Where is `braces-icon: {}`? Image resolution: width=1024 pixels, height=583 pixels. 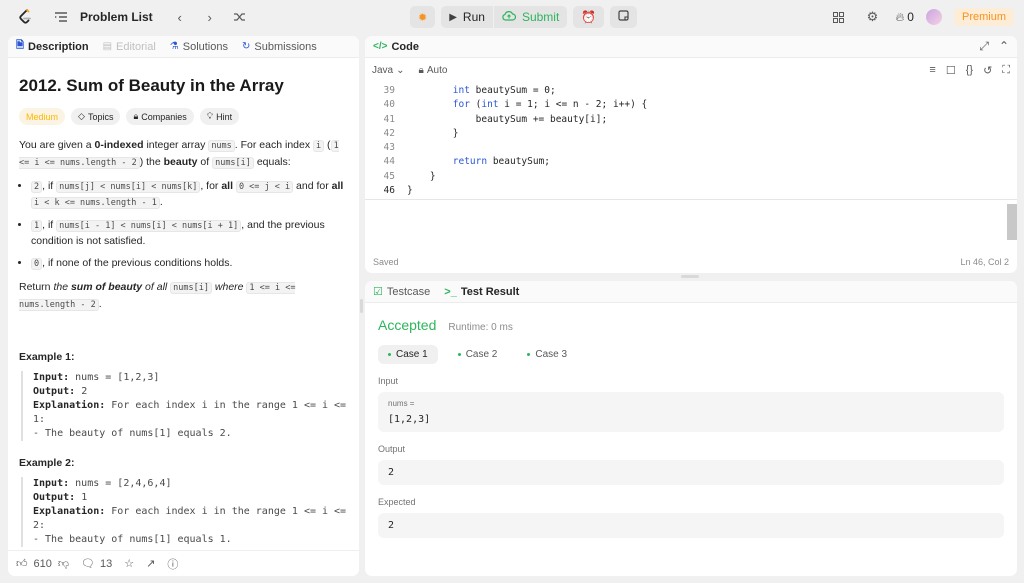 braces-icon: {} is located at coordinates (969, 70).